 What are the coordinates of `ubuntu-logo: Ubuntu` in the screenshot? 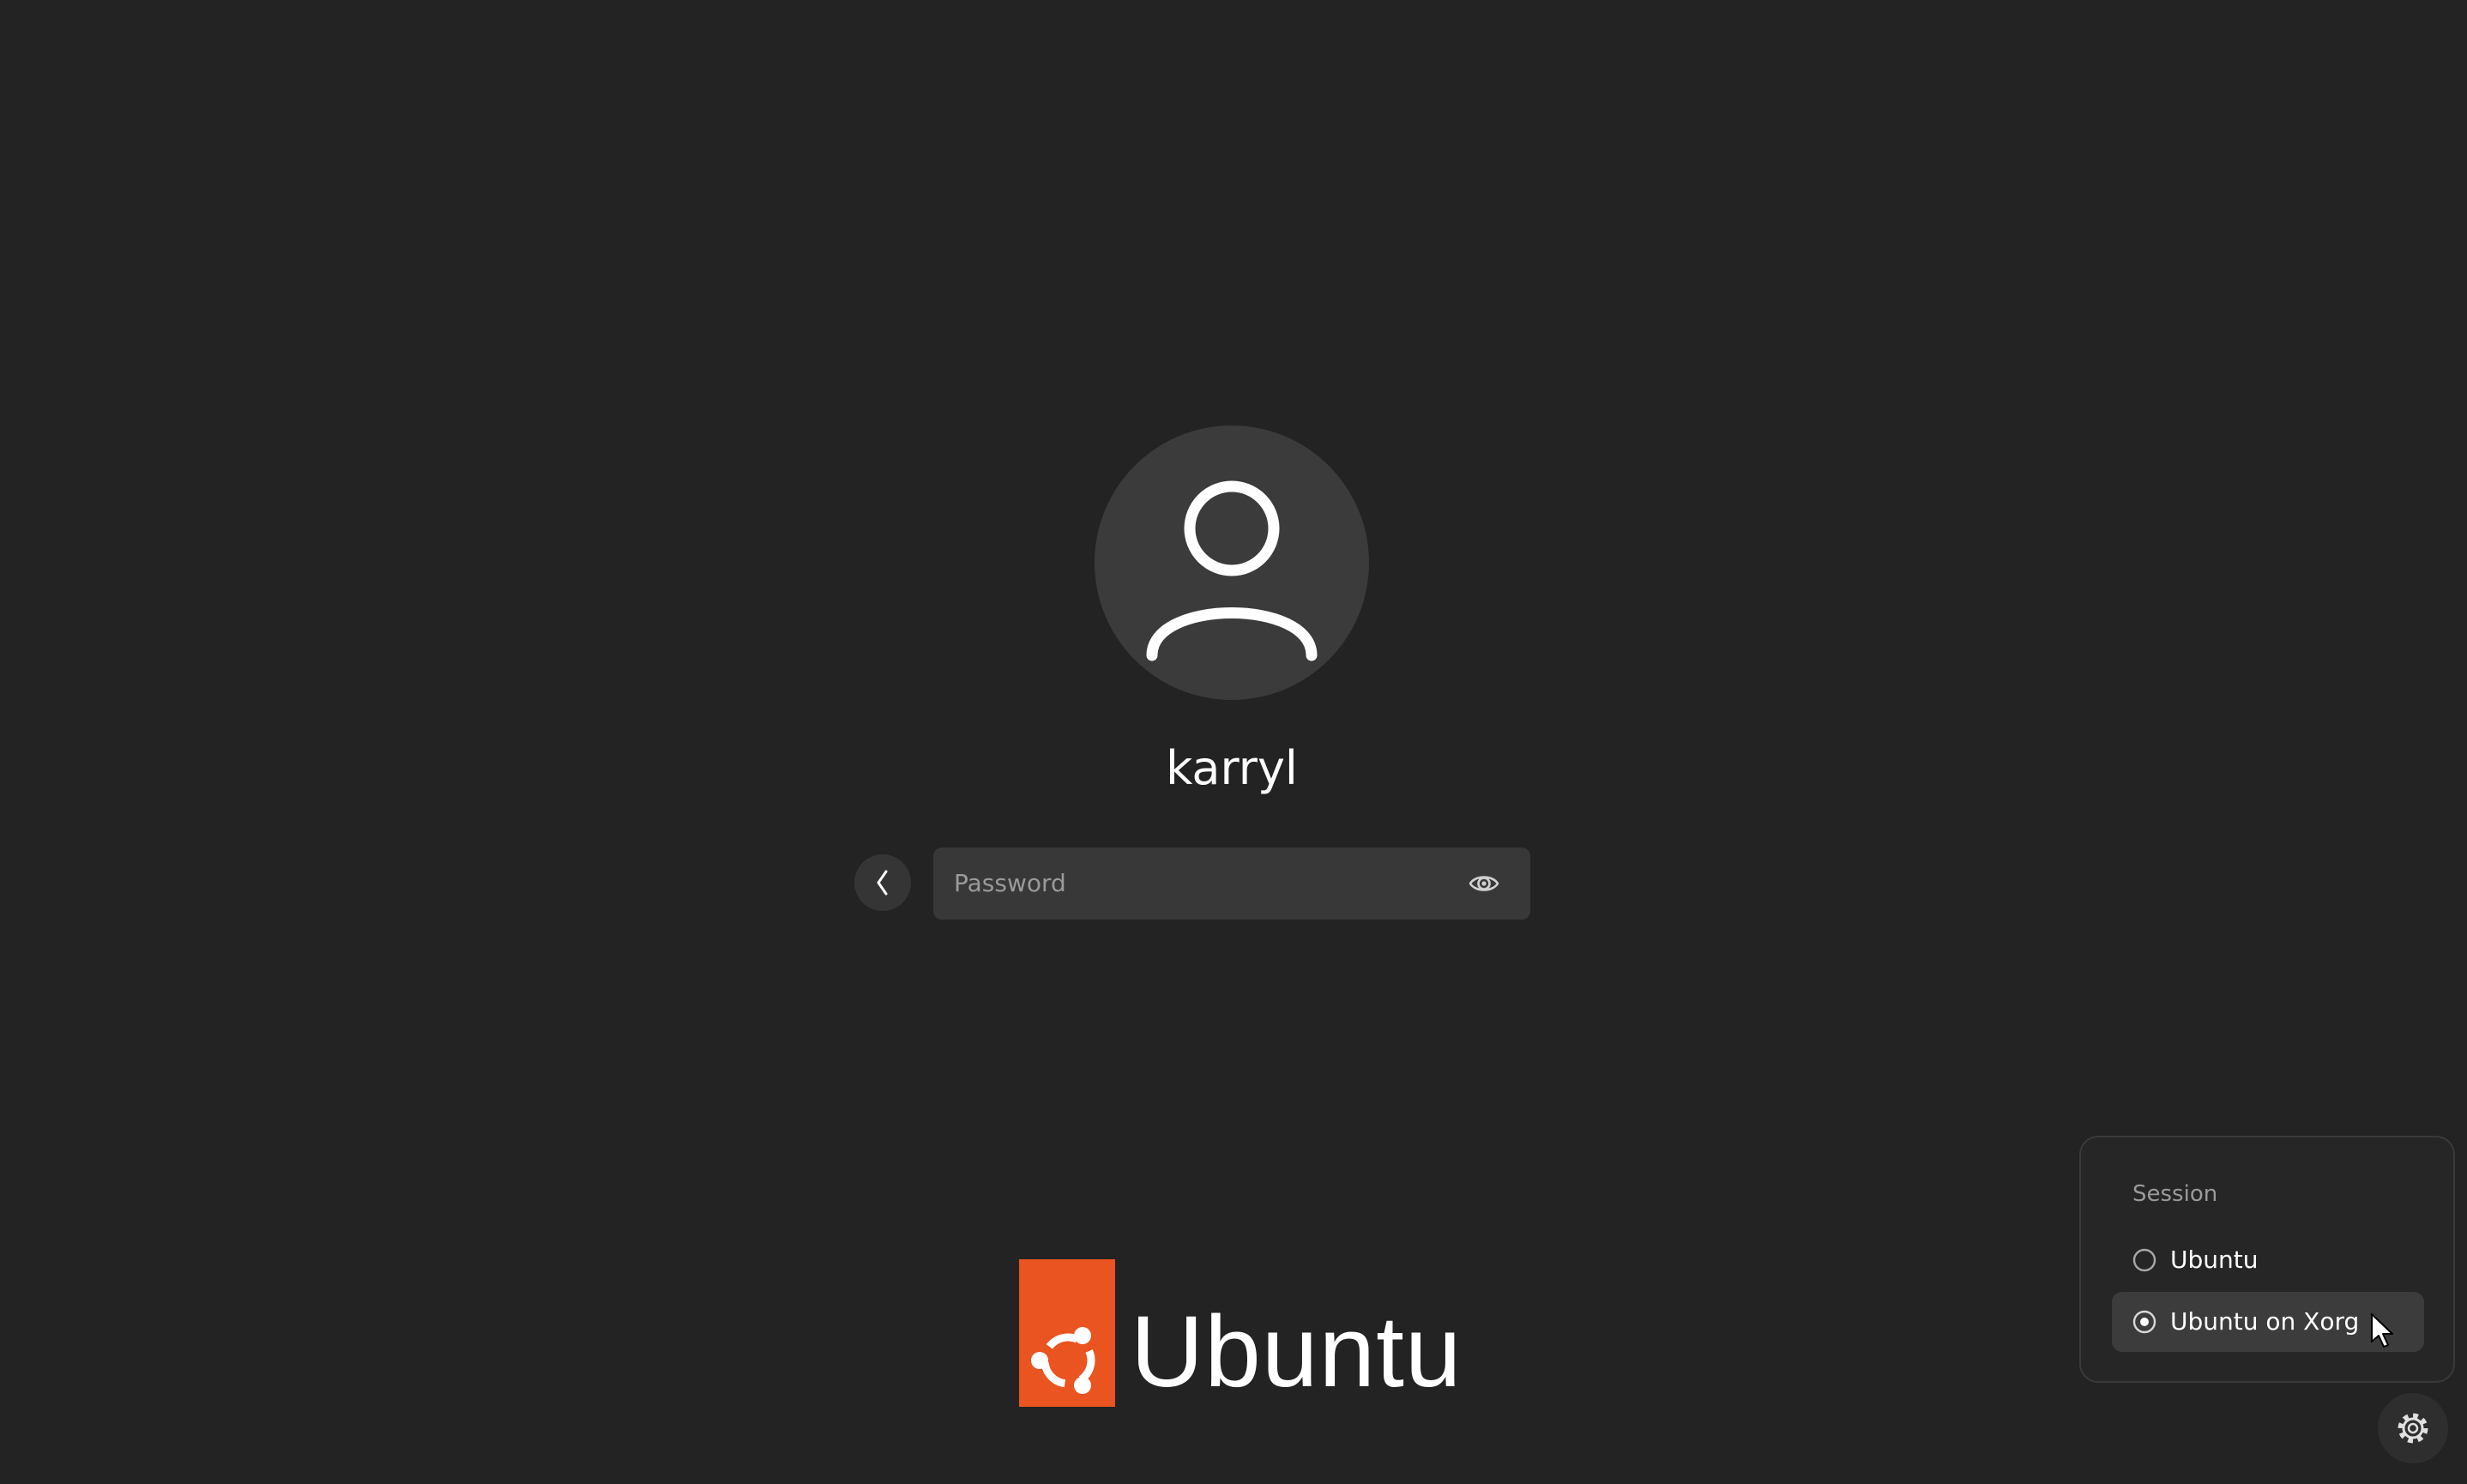 It's located at (1240, 1334).